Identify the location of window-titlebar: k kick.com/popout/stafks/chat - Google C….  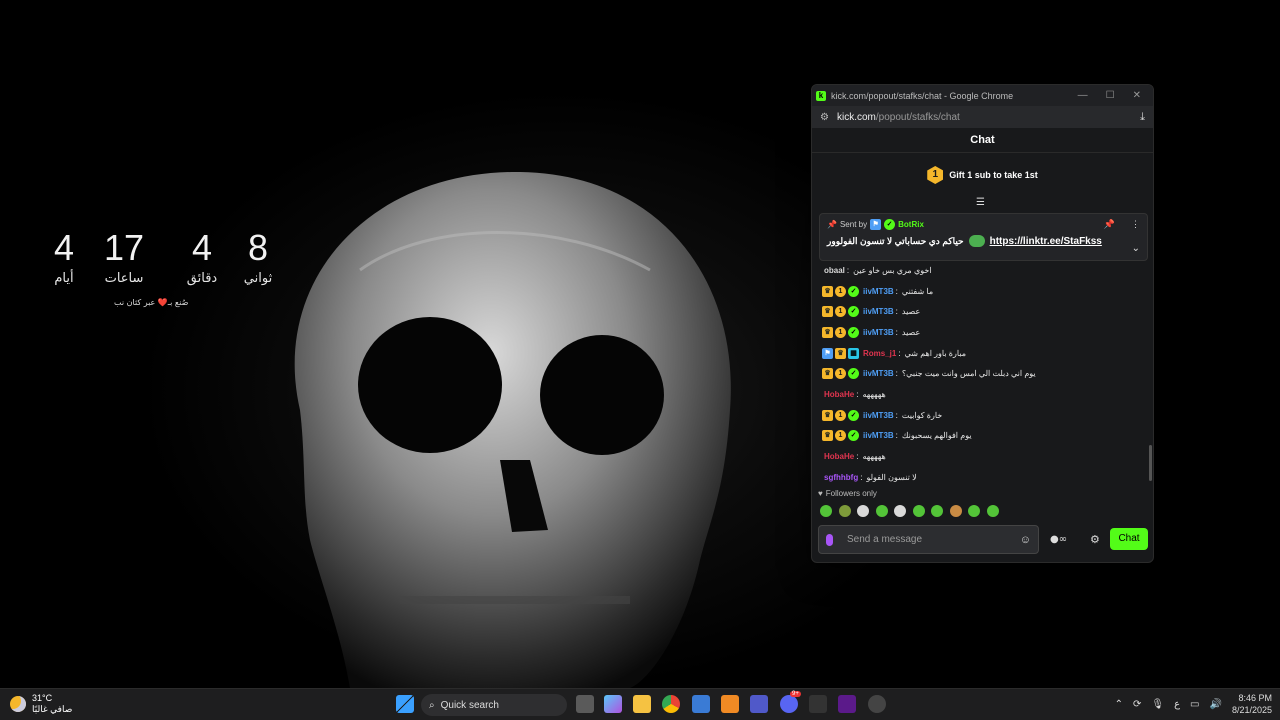
(982, 95).